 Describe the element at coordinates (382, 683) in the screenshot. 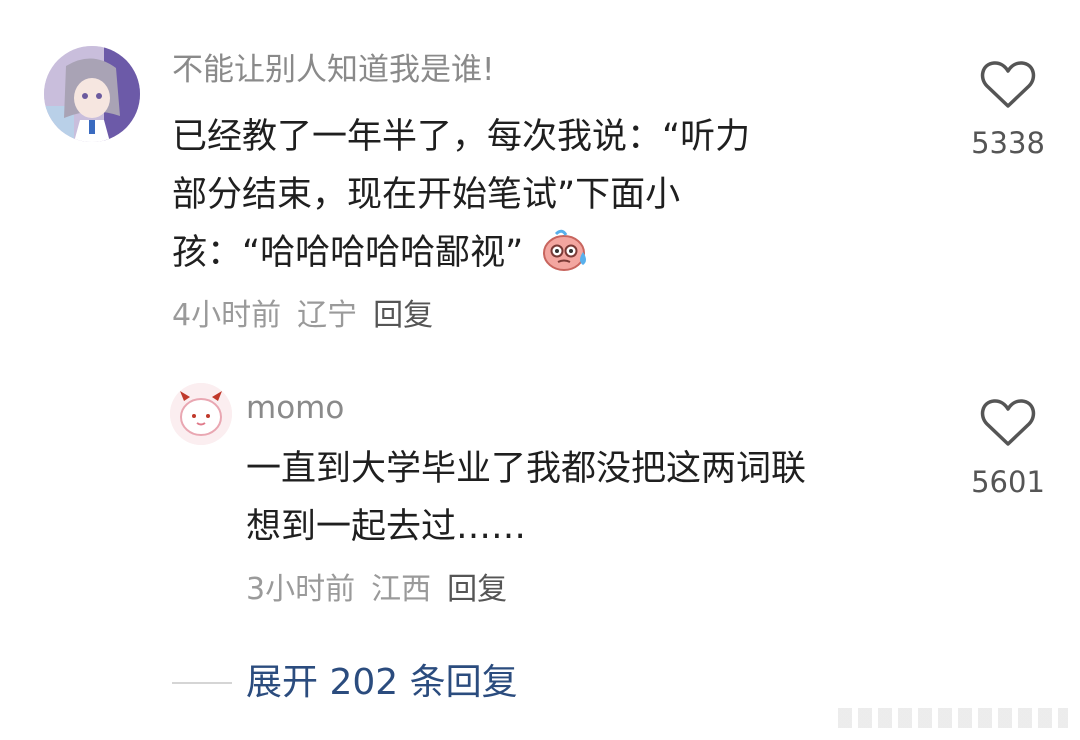

I see `expand-replies-button: 展开 202 条回复` at that location.